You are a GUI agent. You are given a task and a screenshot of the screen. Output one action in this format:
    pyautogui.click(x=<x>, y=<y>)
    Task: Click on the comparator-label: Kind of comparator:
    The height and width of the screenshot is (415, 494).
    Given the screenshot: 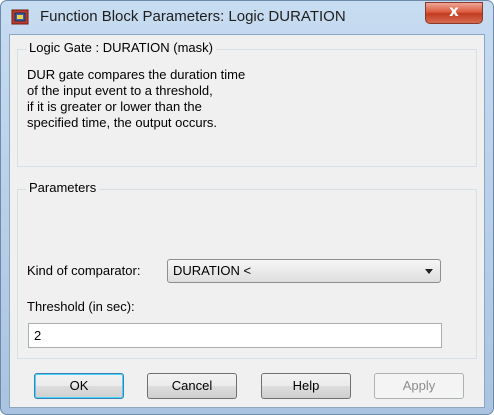 What is the action you would take?
    pyautogui.click(x=84, y=270)
    